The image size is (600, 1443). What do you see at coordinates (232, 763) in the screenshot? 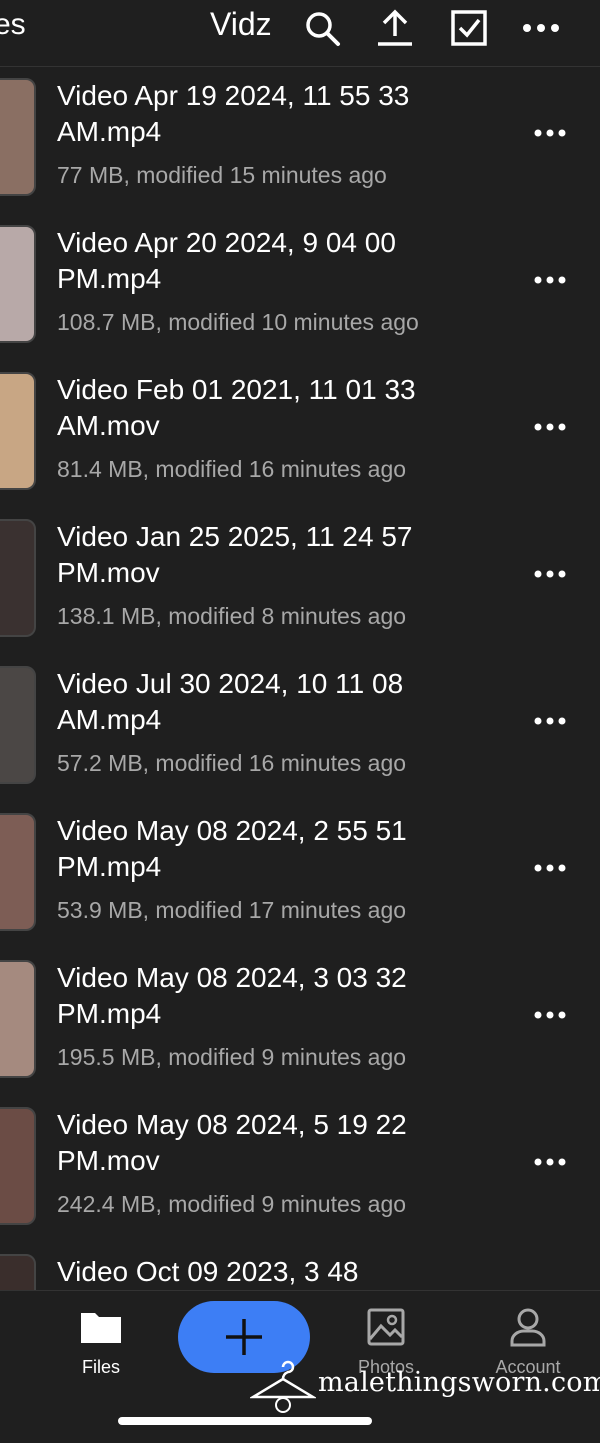
I see `file-meta: 57.2 MB, modified 16 minutes ago` at bounding box center [232, 763].